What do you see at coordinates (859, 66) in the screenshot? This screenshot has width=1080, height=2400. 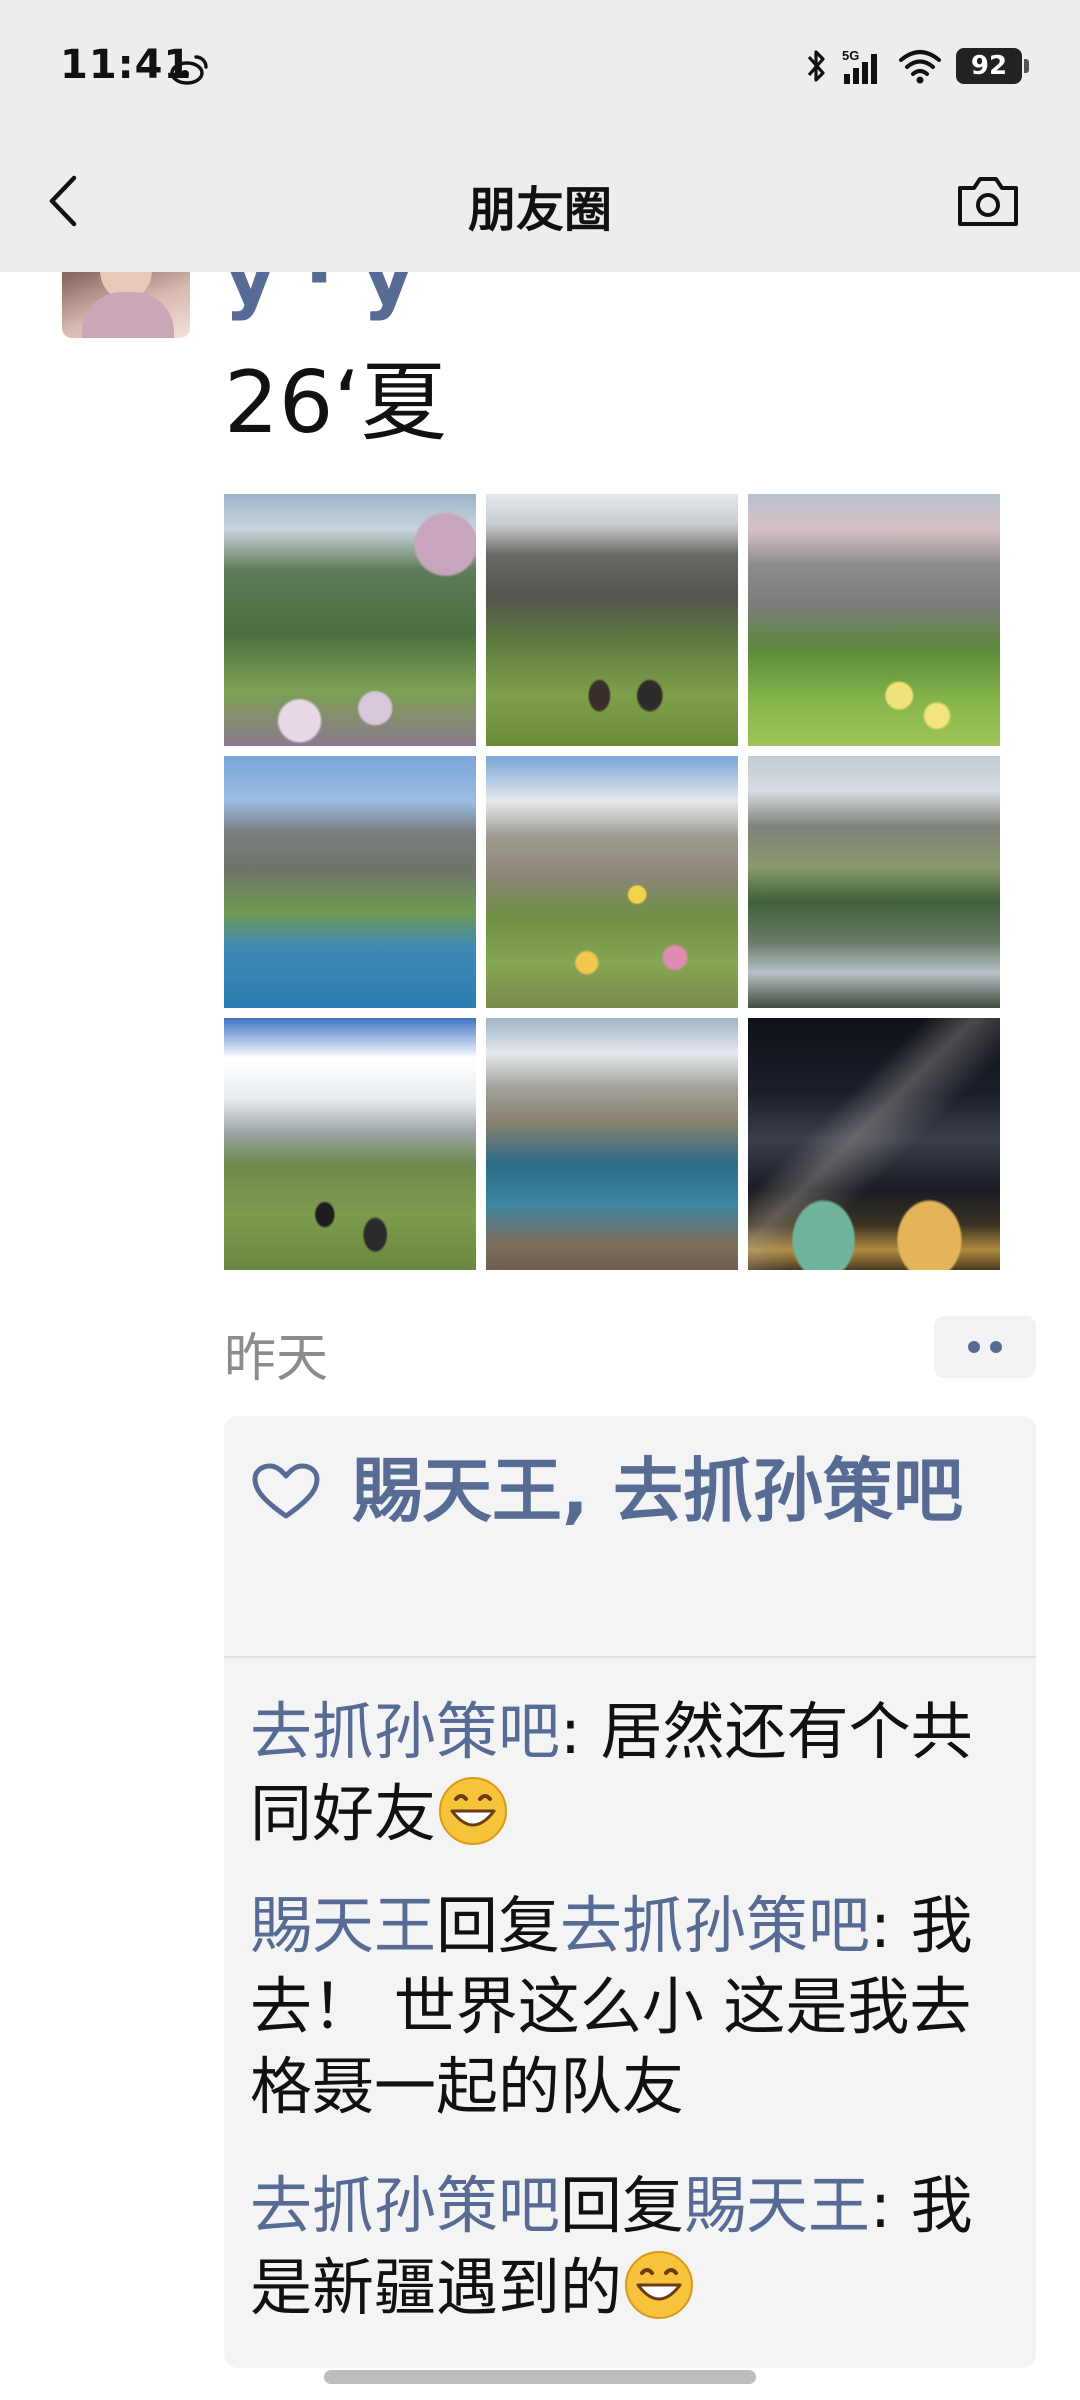 I see `signal-icon: 5G` at bounding box center [859, 66].